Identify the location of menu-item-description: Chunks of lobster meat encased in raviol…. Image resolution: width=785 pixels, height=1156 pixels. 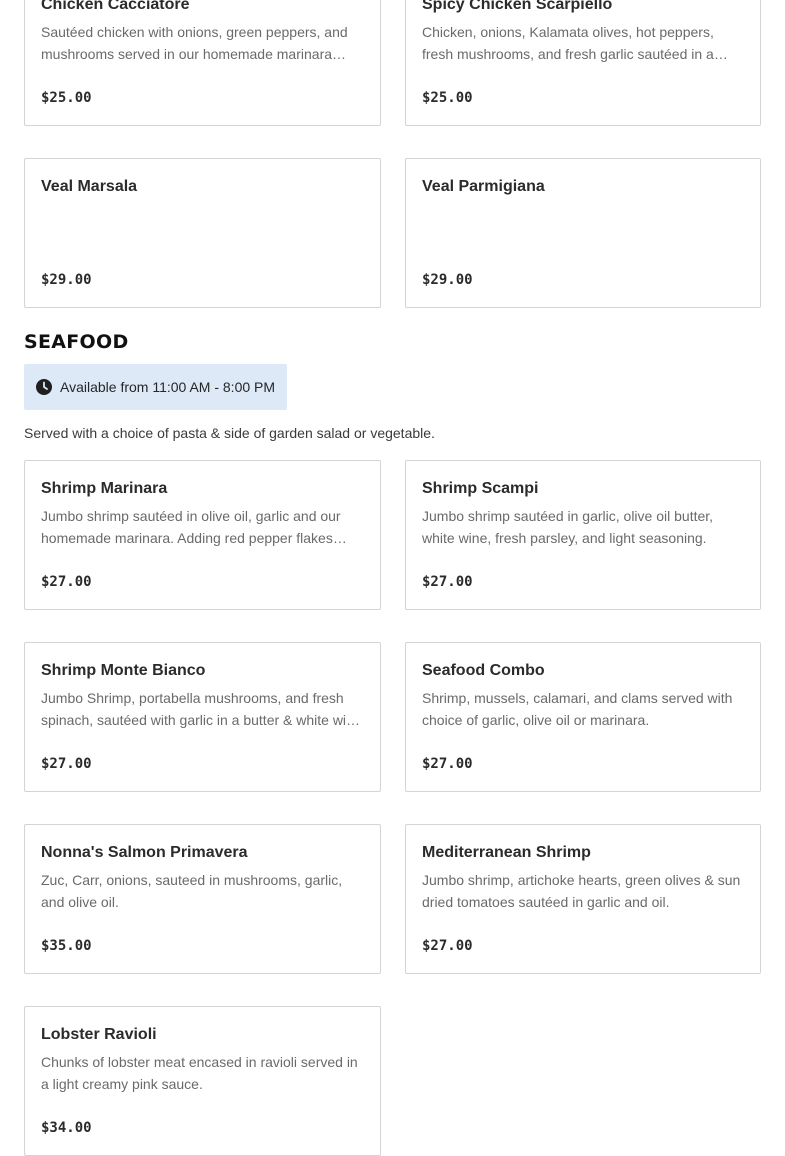
(199, 1073).